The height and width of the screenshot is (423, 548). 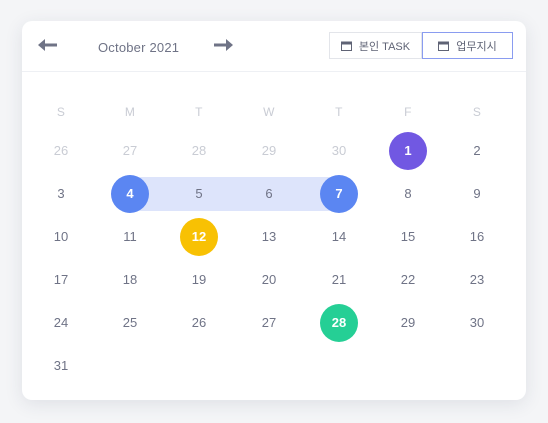 I want to click on weekday-label: M, so click(x=130, y=112).